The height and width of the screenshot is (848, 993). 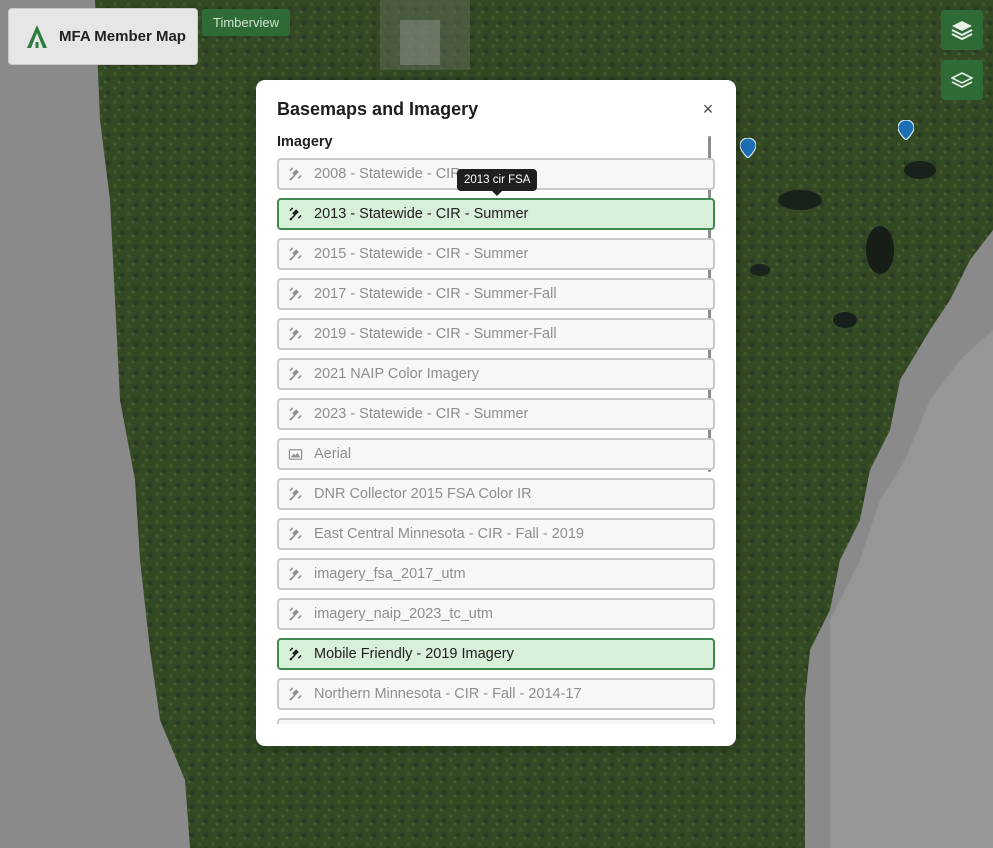 I want to click on imagery-item: 2017 - Statewide - CIR - Summer-Fall, so click(x=496, y=294).